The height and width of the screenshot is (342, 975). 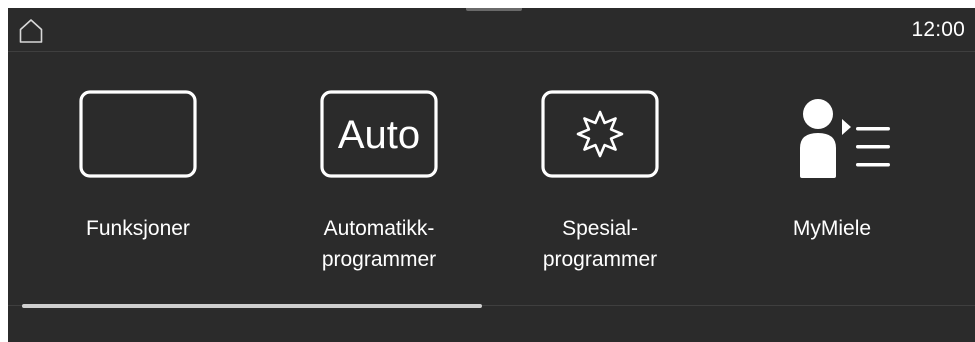 What do you see at coordinates (31, 31) in the screenshot?
I see `home-icon` at bounding box center [31, 31].